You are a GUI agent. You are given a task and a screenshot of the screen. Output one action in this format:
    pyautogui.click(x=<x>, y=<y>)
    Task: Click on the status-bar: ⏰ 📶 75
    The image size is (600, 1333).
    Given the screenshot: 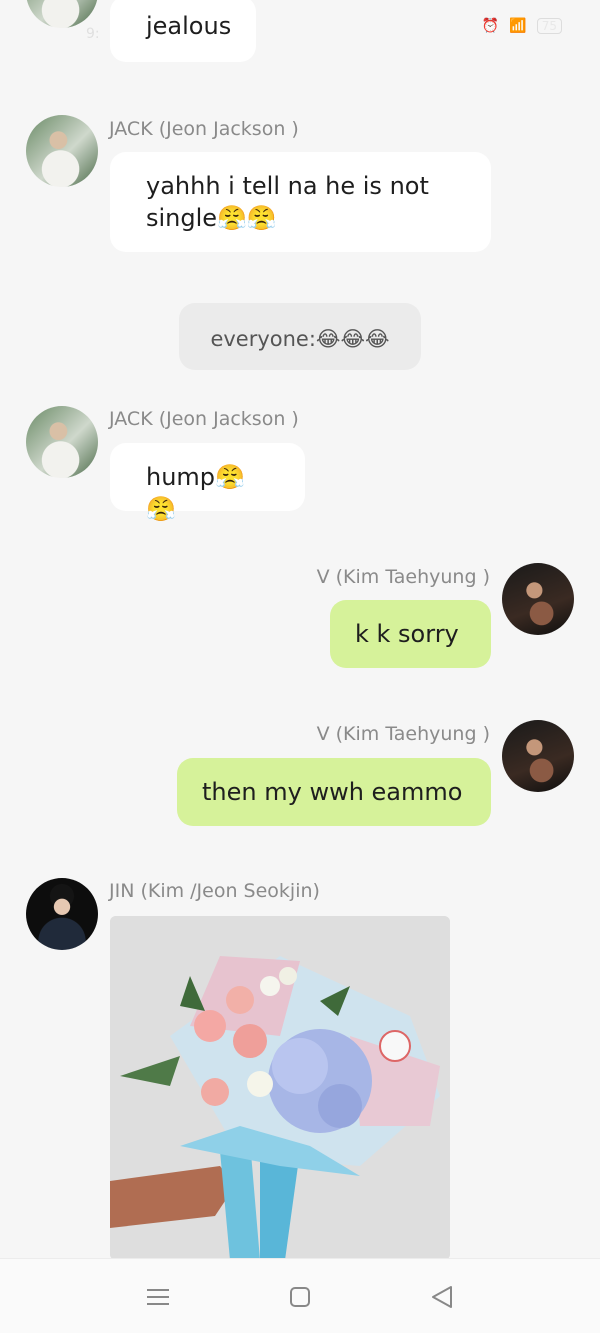 What is the action you would take?
    pyautogui.click(x=522, y=26)
    